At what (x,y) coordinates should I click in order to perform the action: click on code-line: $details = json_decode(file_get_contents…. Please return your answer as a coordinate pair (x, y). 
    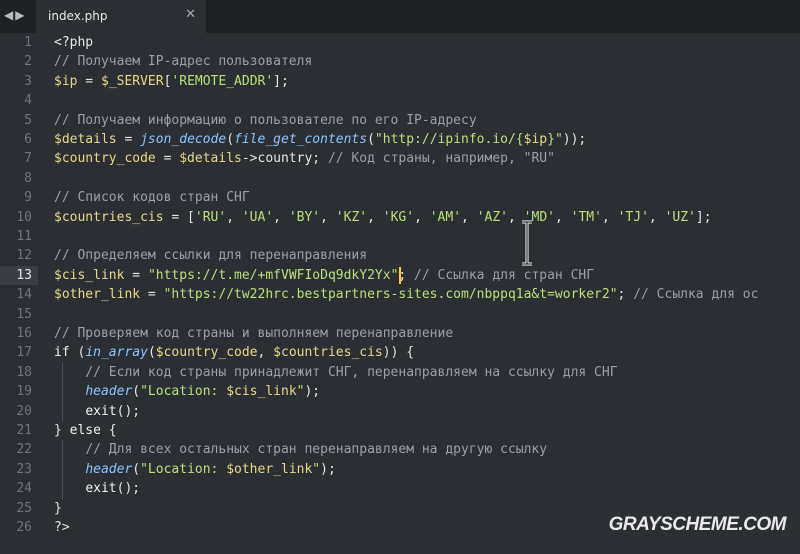
    Looking at the image, I should click on (320, 139).